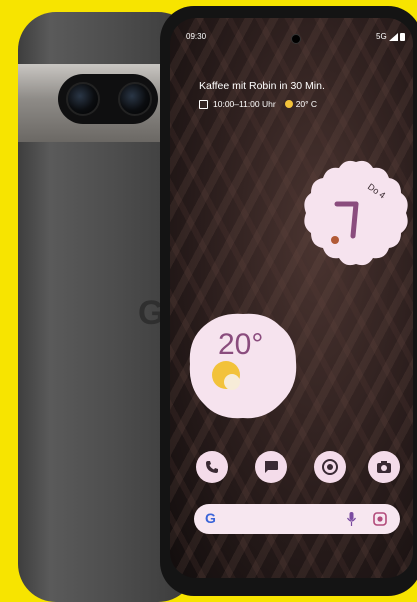 The width and height of the screenshot is (417, 602). I want to click on clock-shape: Do 4, so click(356, 213).